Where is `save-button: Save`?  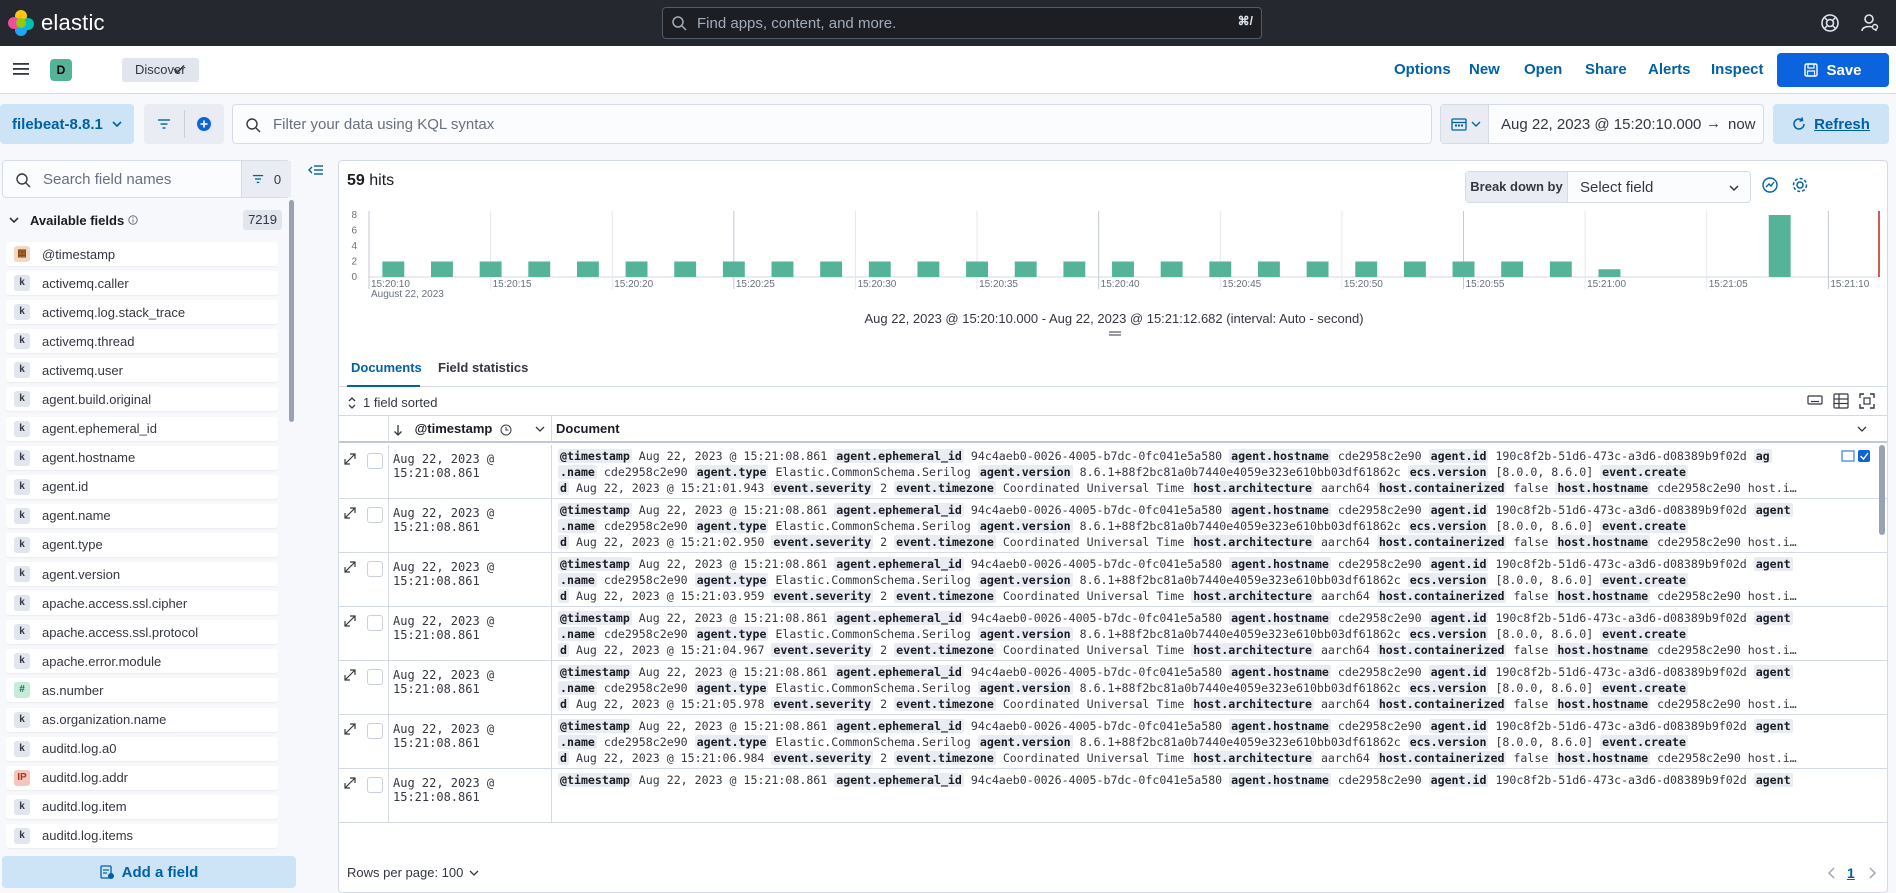
save-button: Save is located at coordinates (1833, 70).